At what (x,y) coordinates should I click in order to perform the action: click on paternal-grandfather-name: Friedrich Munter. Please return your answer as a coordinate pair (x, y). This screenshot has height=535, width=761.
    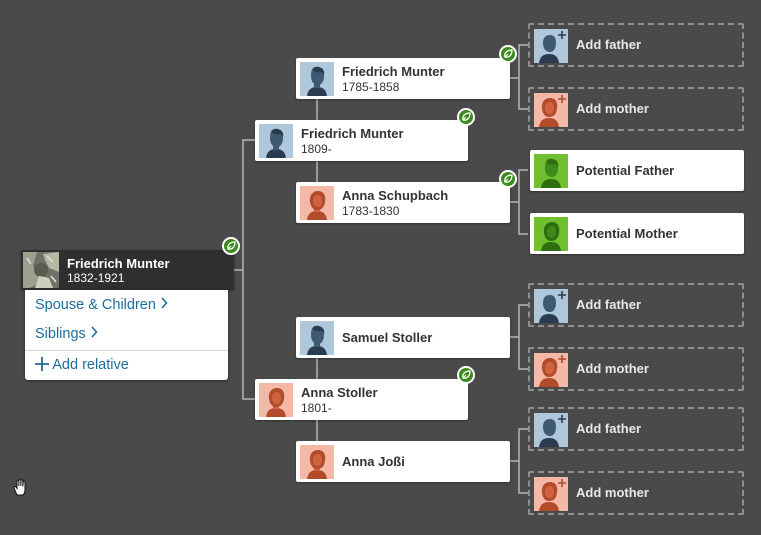
    Looking at the image, I should click on (393, 71).